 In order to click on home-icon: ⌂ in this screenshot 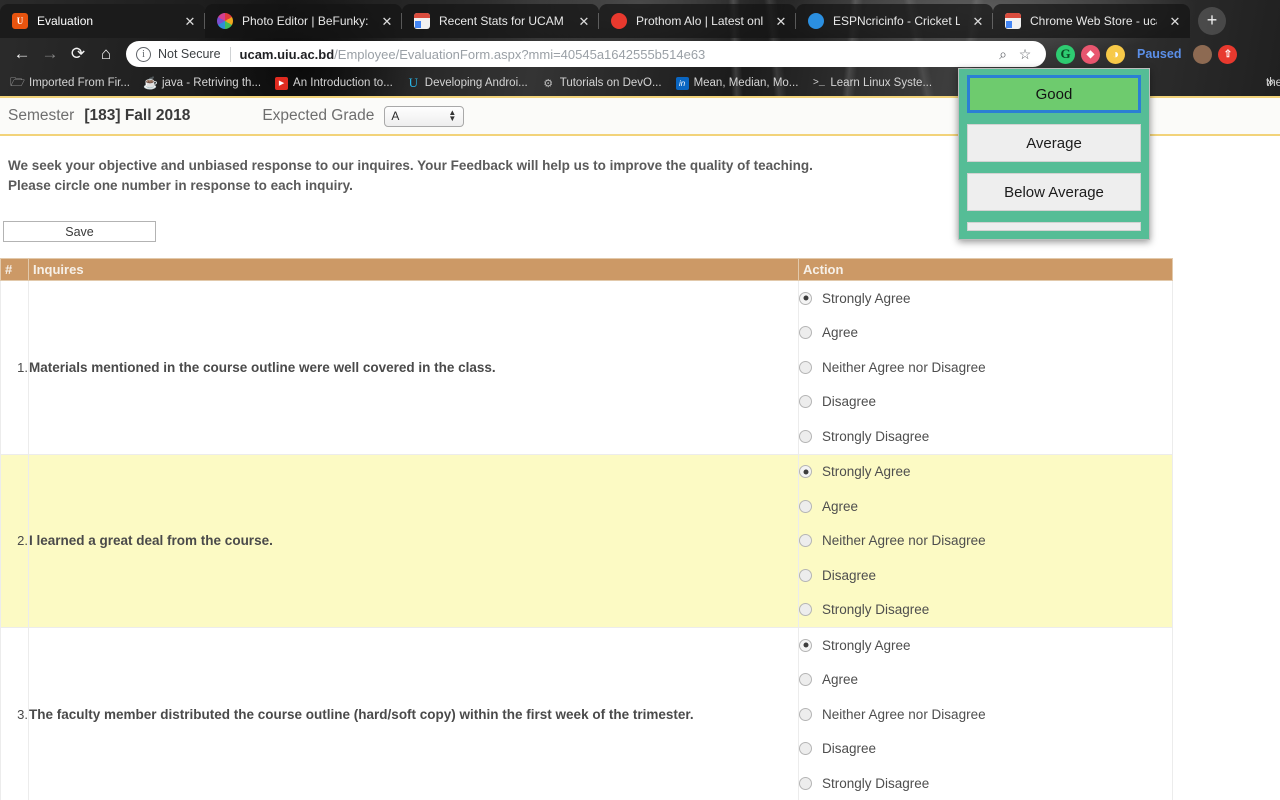, I will do `click(106, 54)`.